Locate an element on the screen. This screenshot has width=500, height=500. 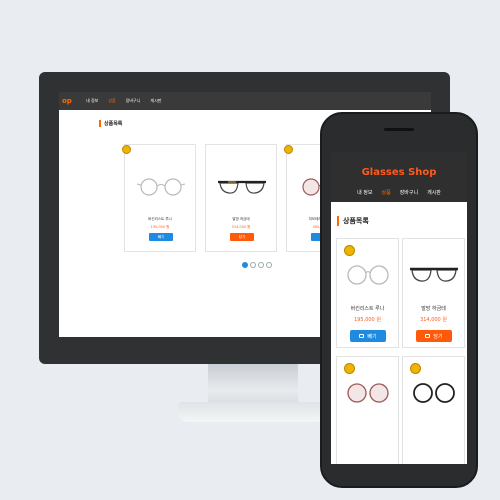
mobile-nav-my-info: 내 정보 is located at coordinates (364, 192).